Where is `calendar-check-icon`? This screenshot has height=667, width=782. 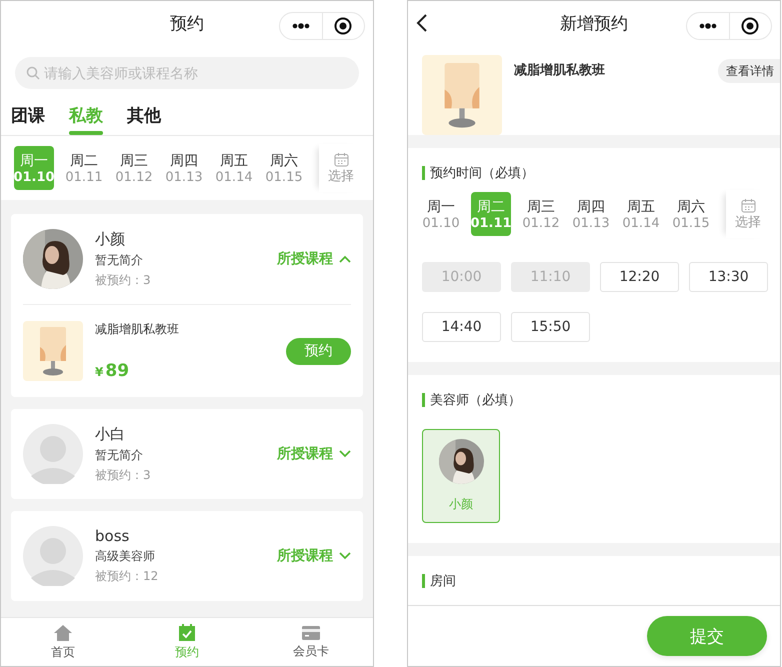
calendar-check-icon is located at coordinates (187, 632).